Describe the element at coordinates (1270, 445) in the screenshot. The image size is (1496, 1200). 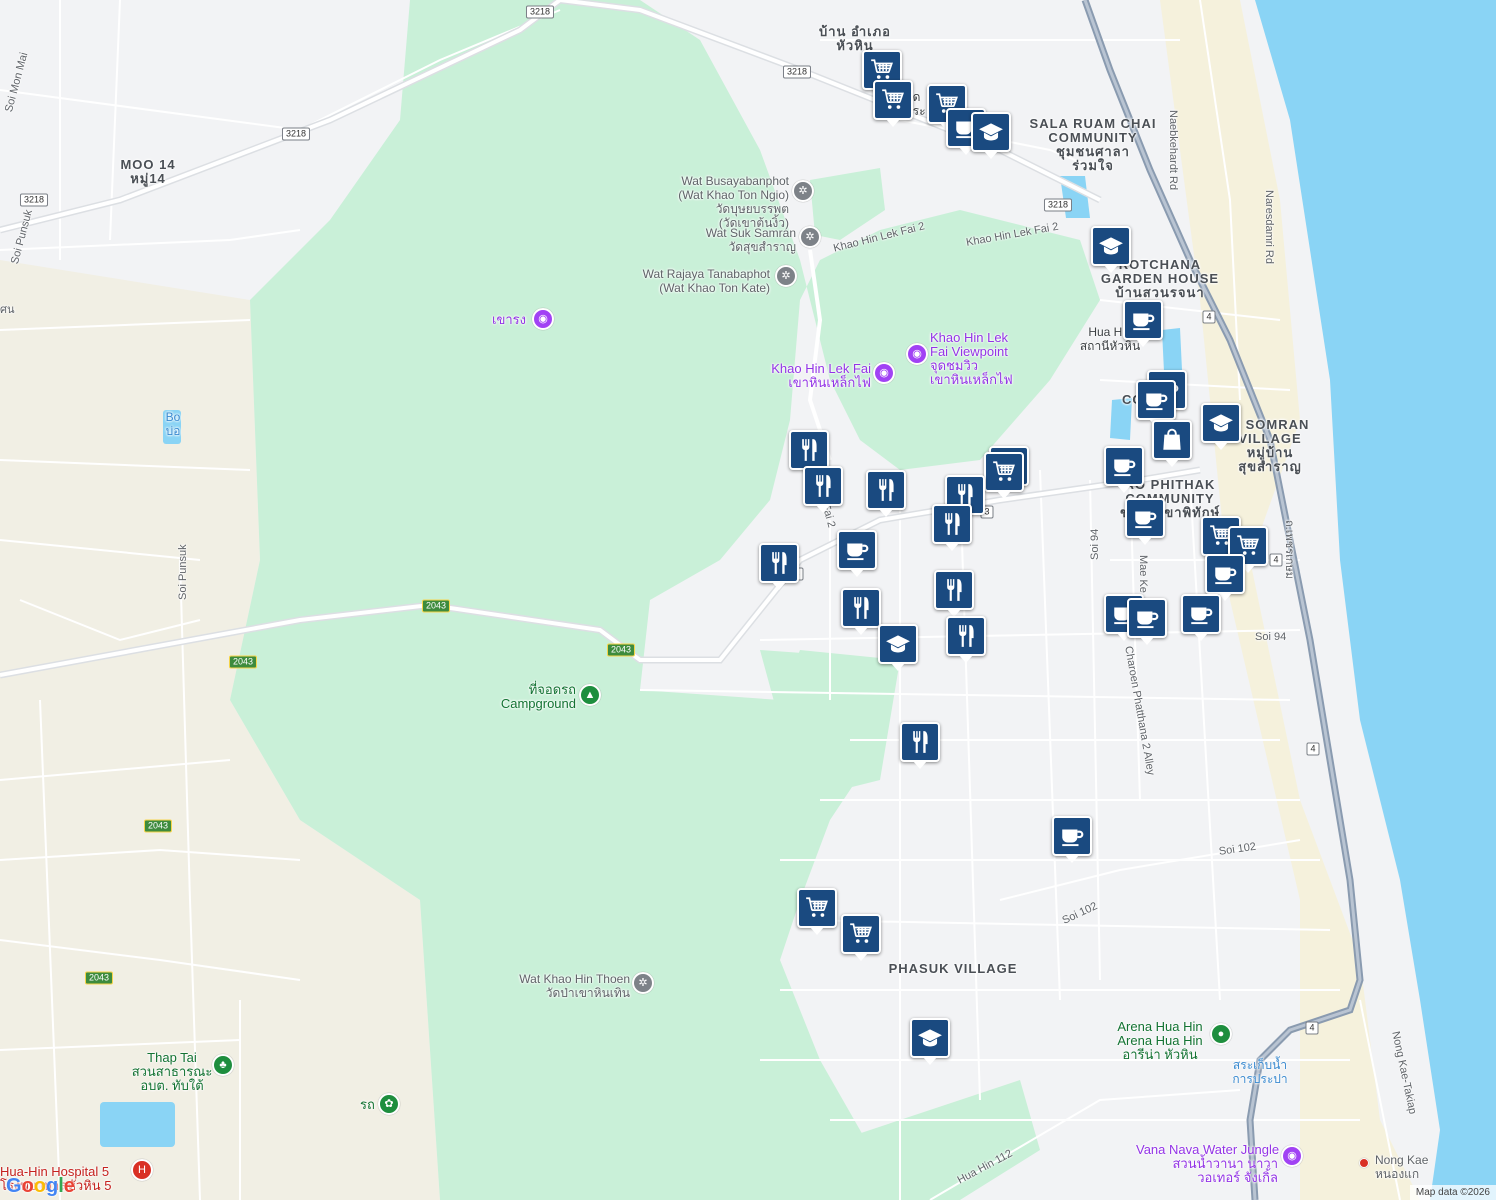
I see `area-label-somran: K SOMRAN VILLAGE หมู่บ้าน สุขสำราญ` at that location.